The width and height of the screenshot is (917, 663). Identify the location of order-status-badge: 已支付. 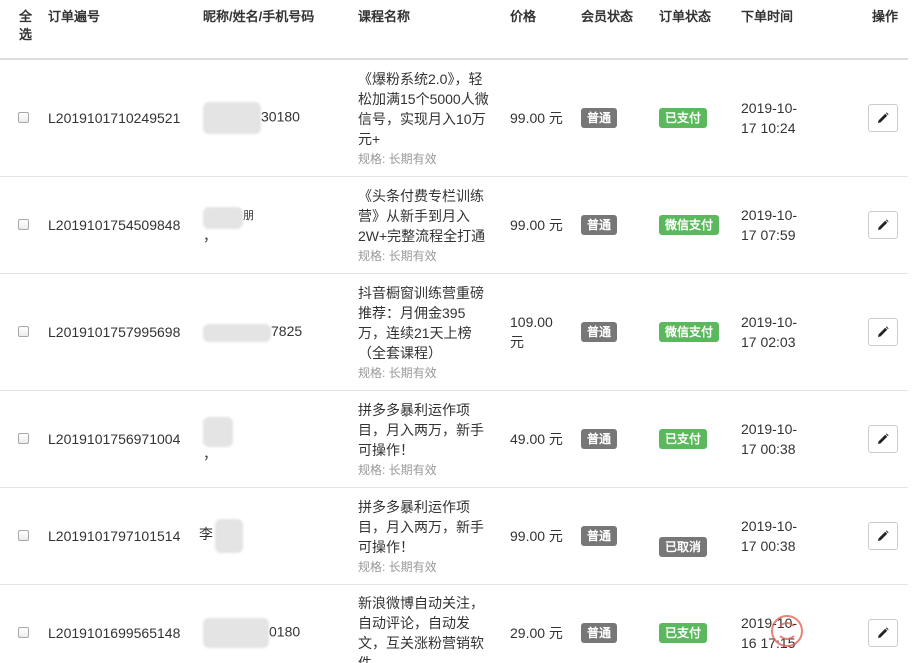
(683, 118).